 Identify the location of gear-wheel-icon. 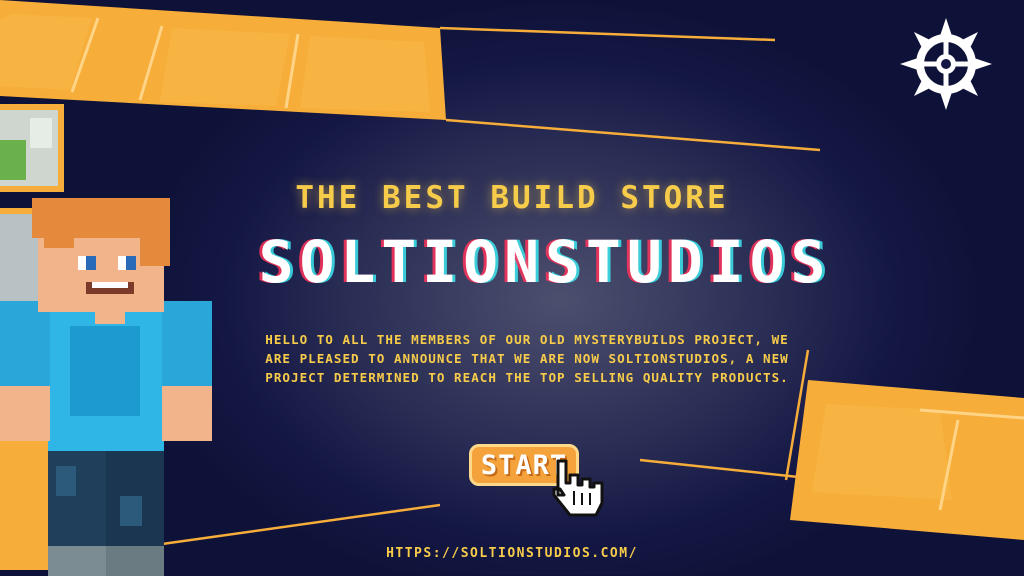
(946, 64).